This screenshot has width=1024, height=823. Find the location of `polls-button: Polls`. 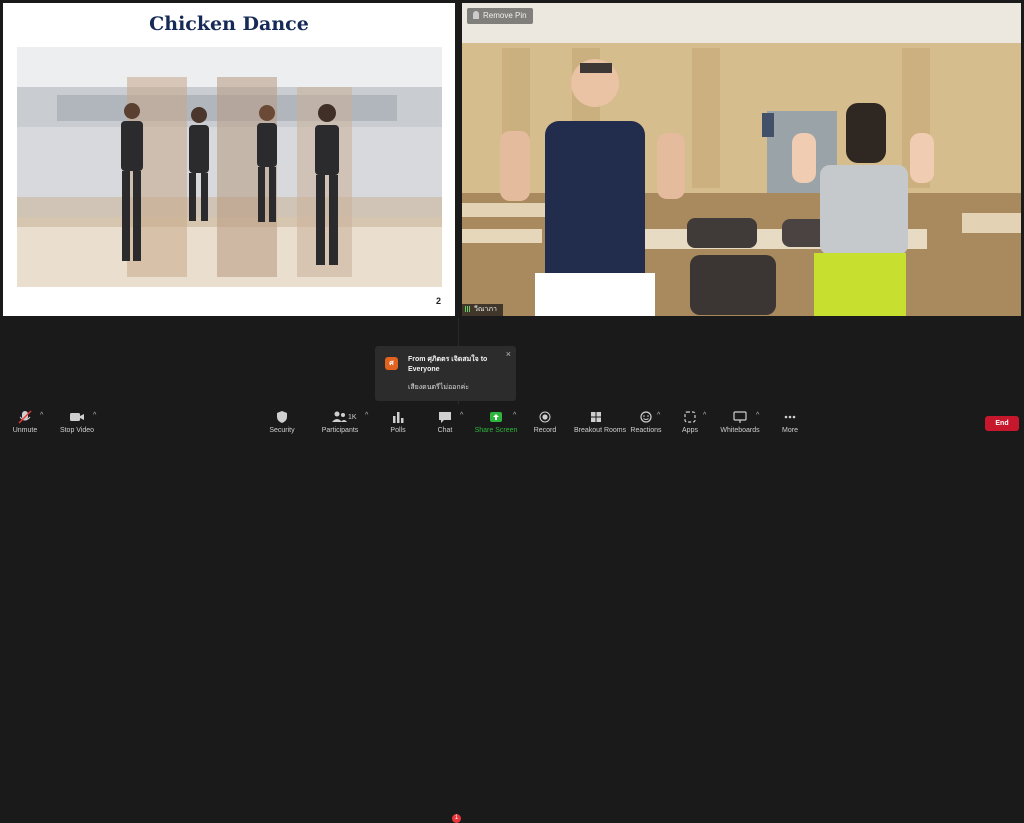

polls-button: Polls is located at coordinates (398, 422).